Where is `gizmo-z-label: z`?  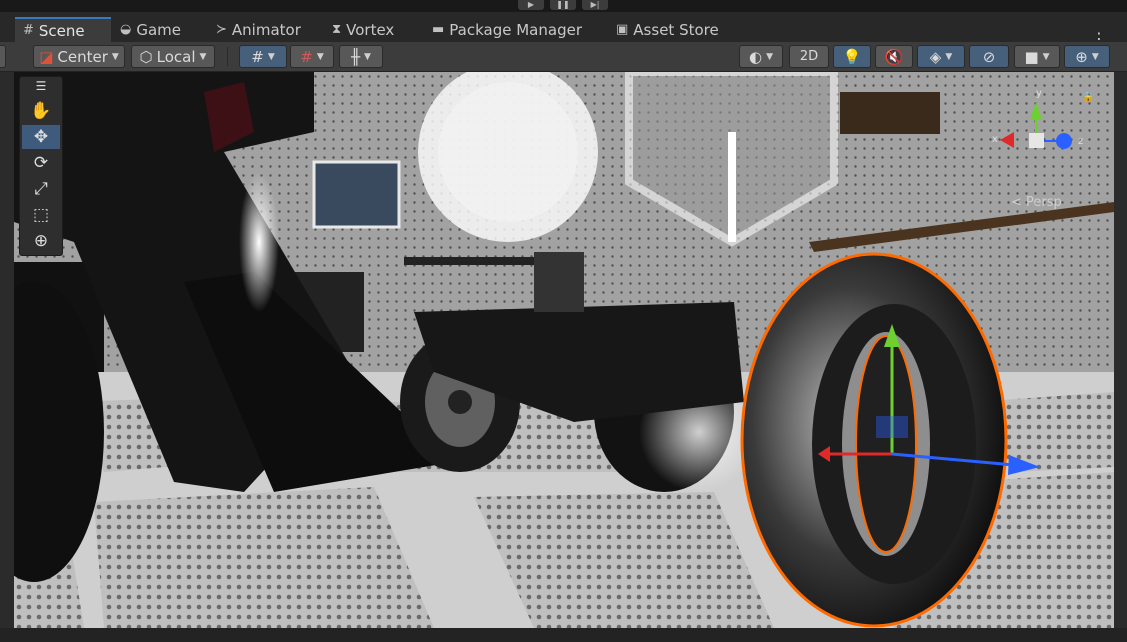 gizmo-z-label: z is located at coordinates (1081, 141).